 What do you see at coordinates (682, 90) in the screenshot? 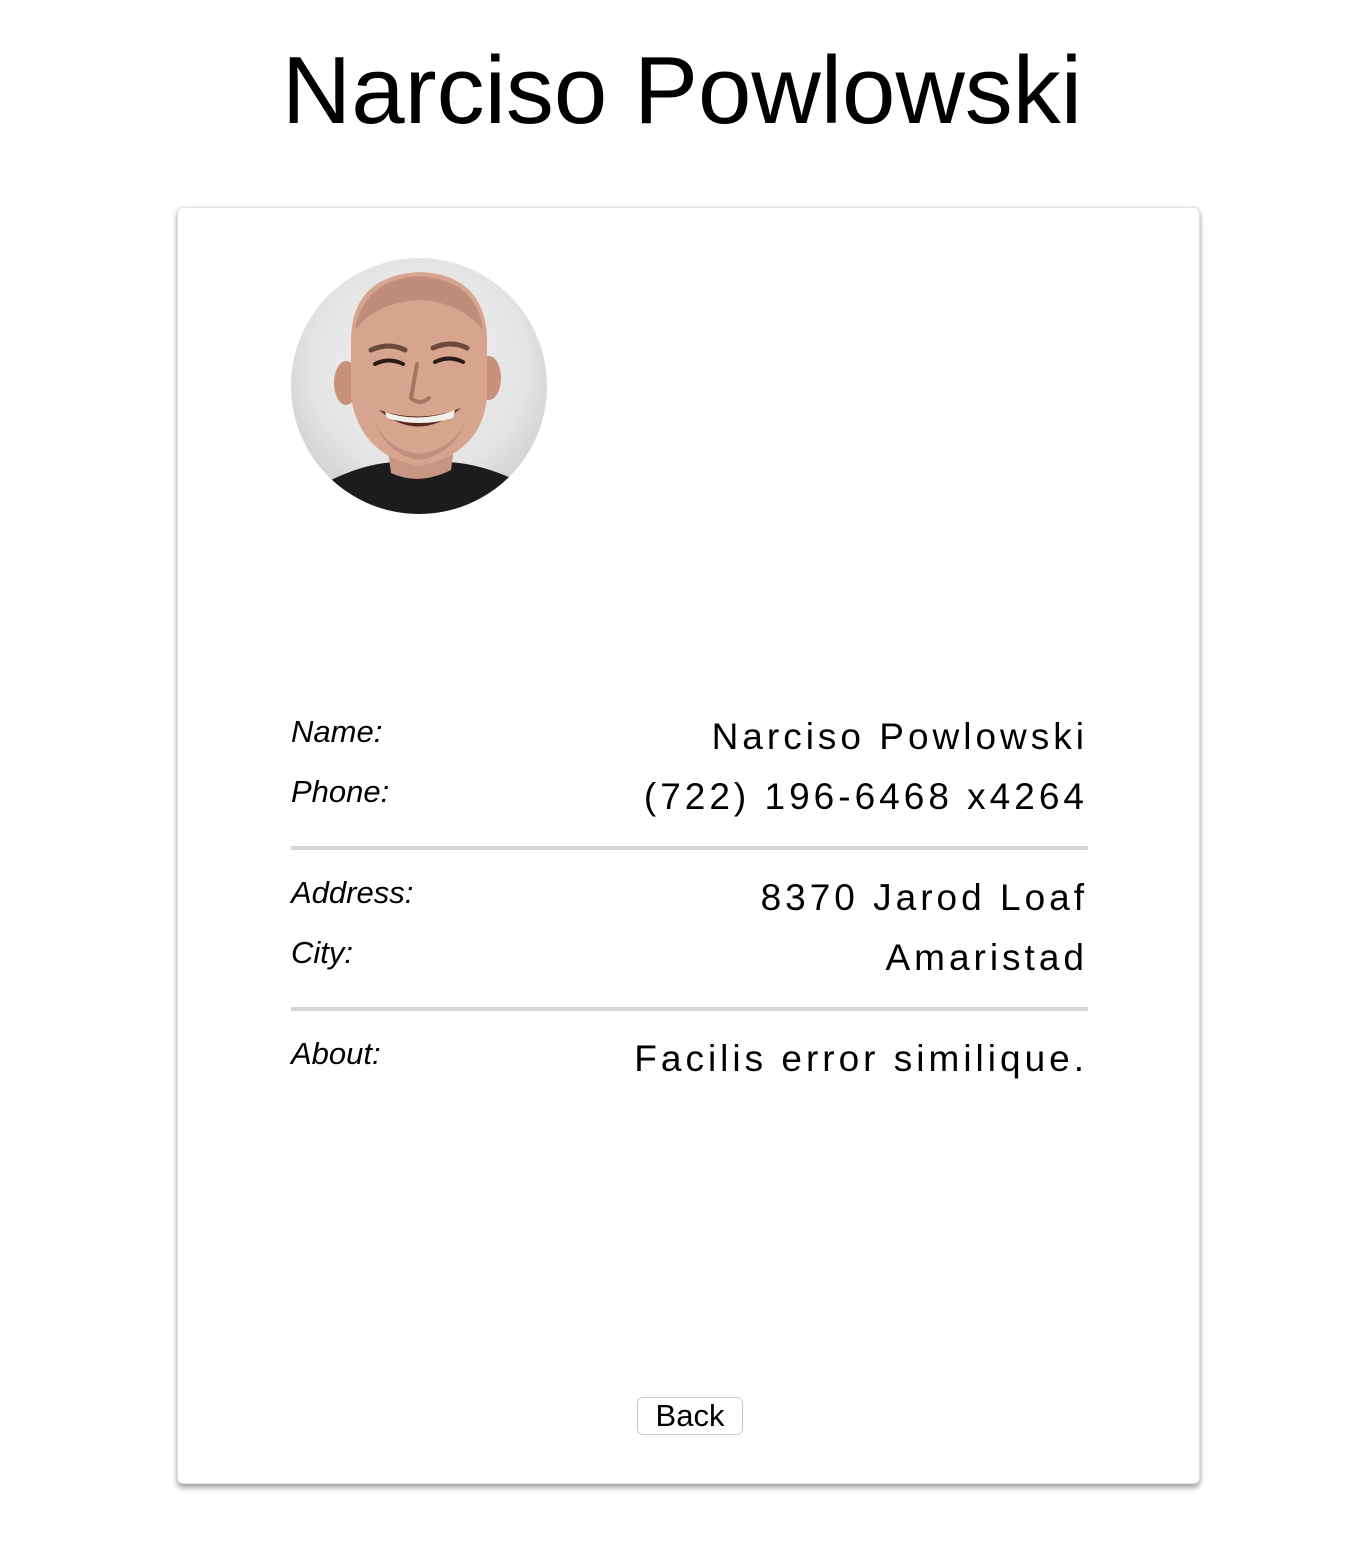
I see `page-title: Narciso Powlowski` at bounding box center [682, 90].